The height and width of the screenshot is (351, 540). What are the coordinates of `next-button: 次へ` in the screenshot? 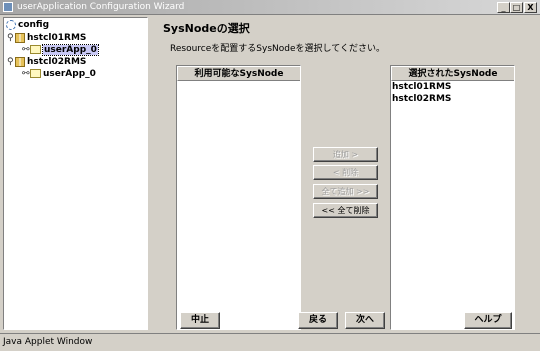 It's located at (365, 320).